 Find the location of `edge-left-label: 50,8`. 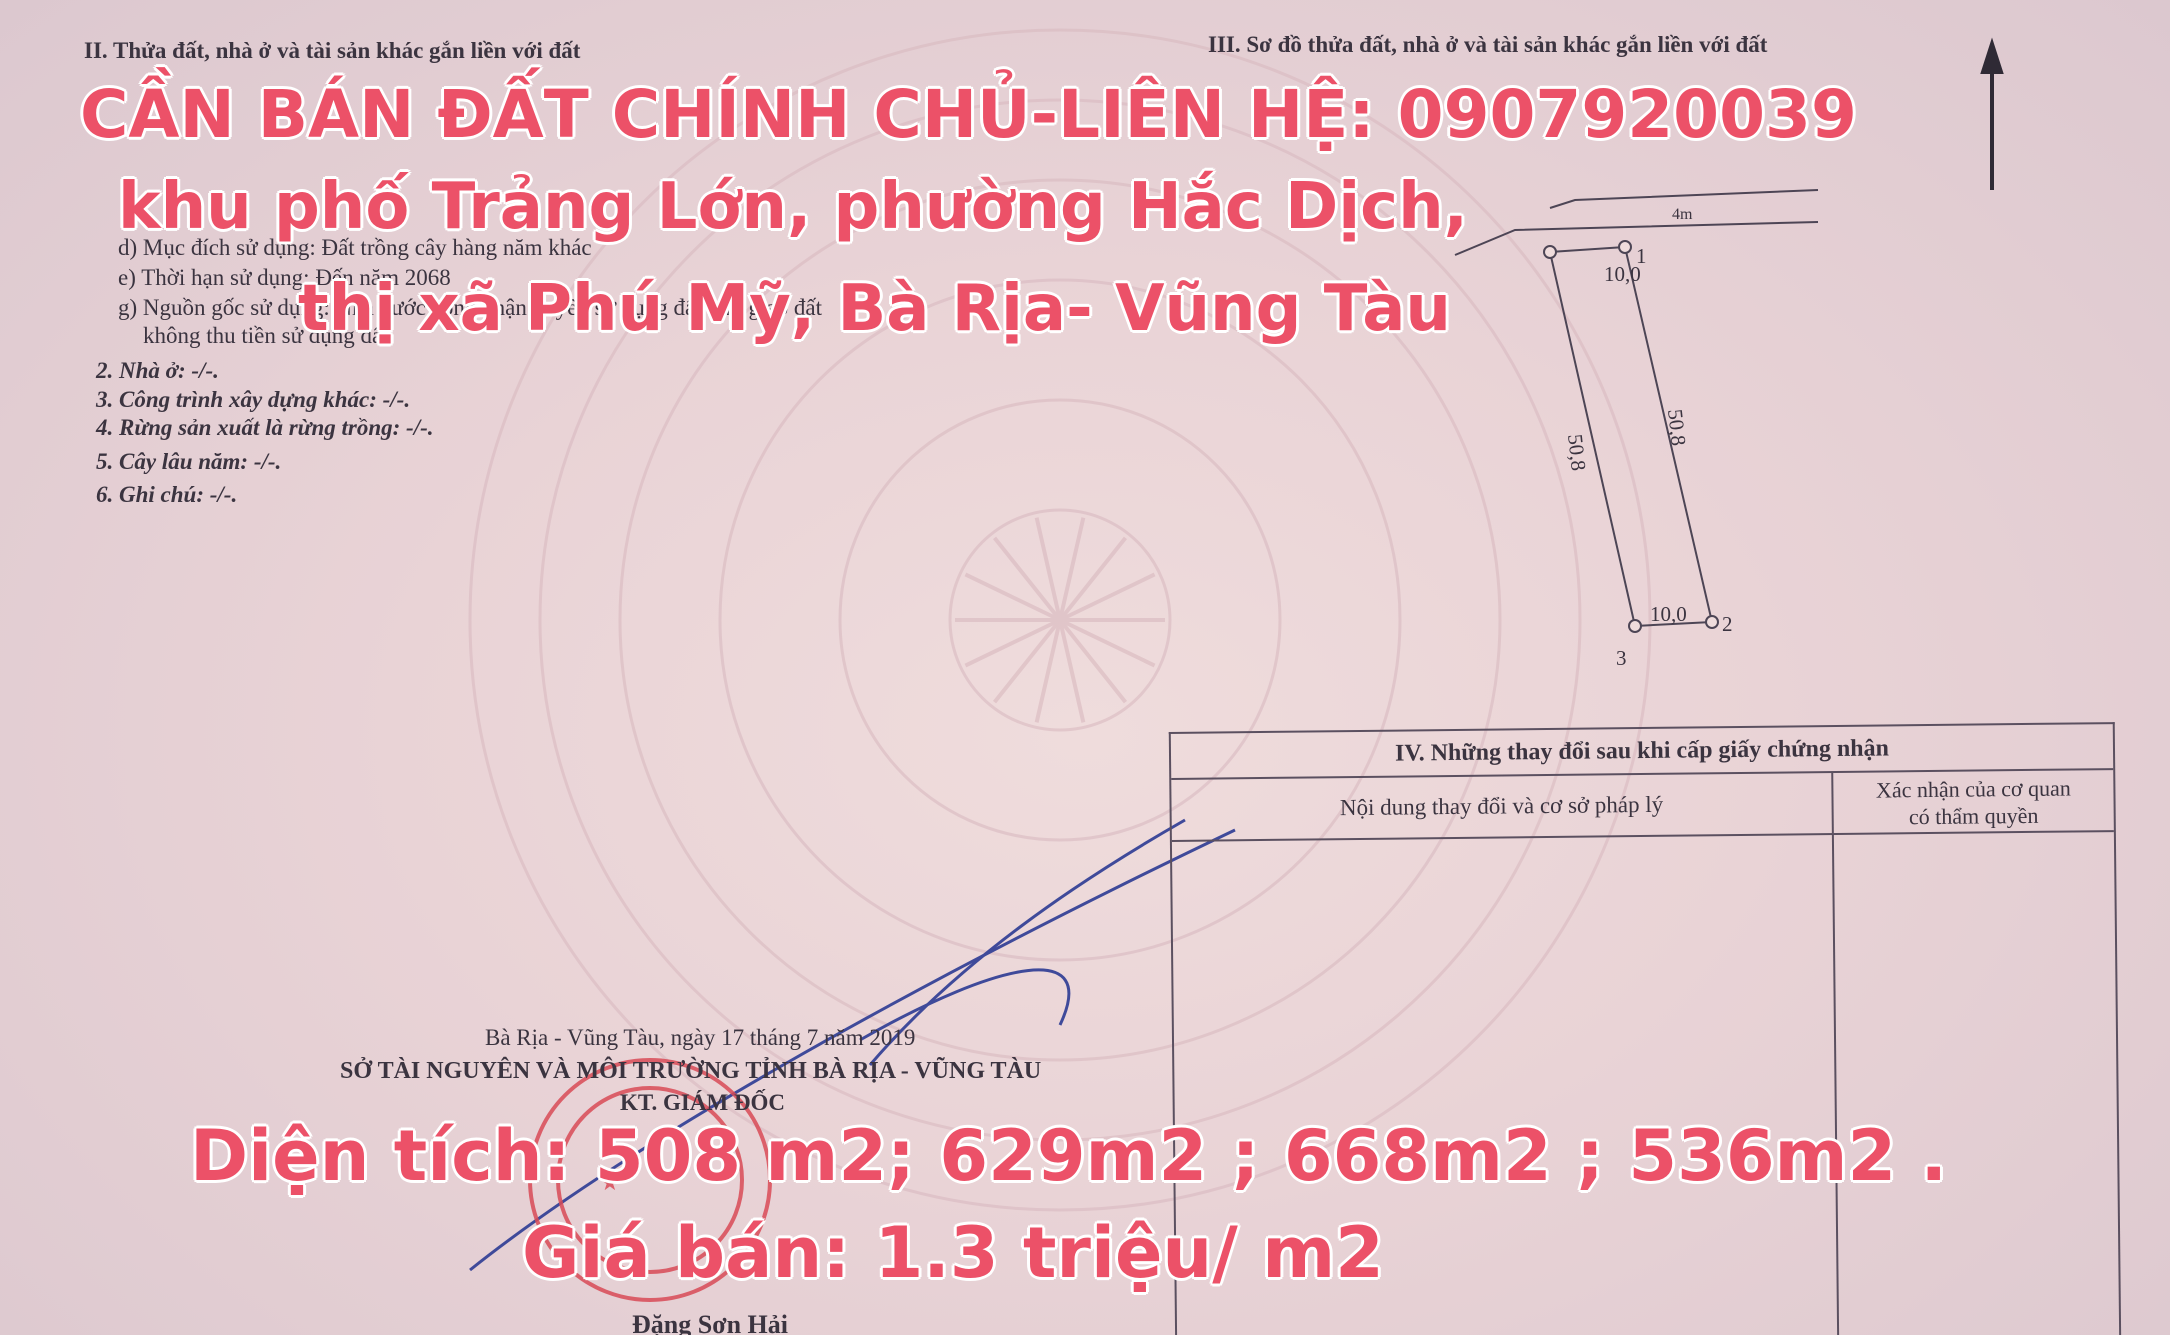

edge-left-label: 50,8 is located at coordinates (1577, 452).